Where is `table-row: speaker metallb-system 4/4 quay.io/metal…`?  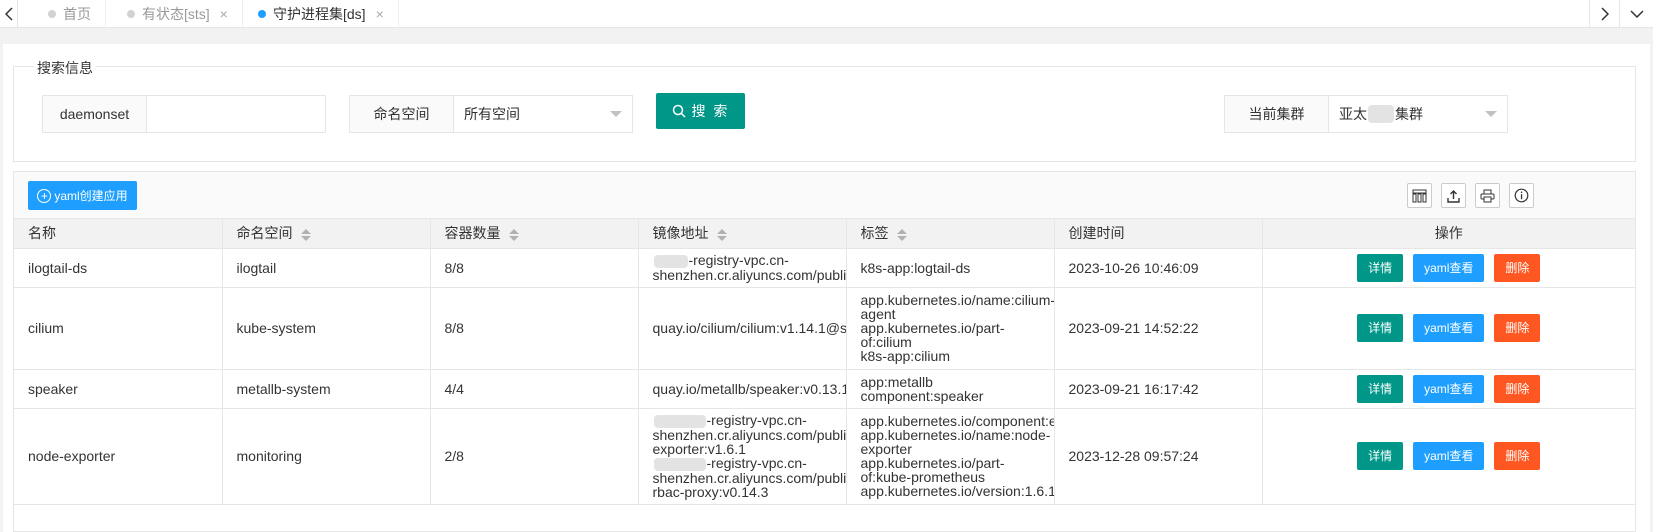
table-row: speaker metallb-system 4/4 quay.io/metal… is located at coordinates (824, 389).